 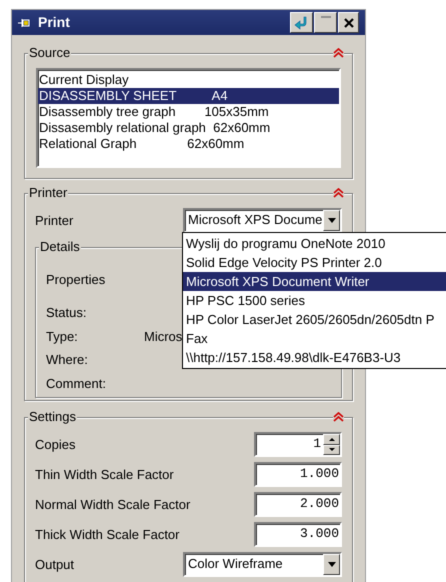 I want to click on output-select: Color Wireframe, so click(x=262, y=564).